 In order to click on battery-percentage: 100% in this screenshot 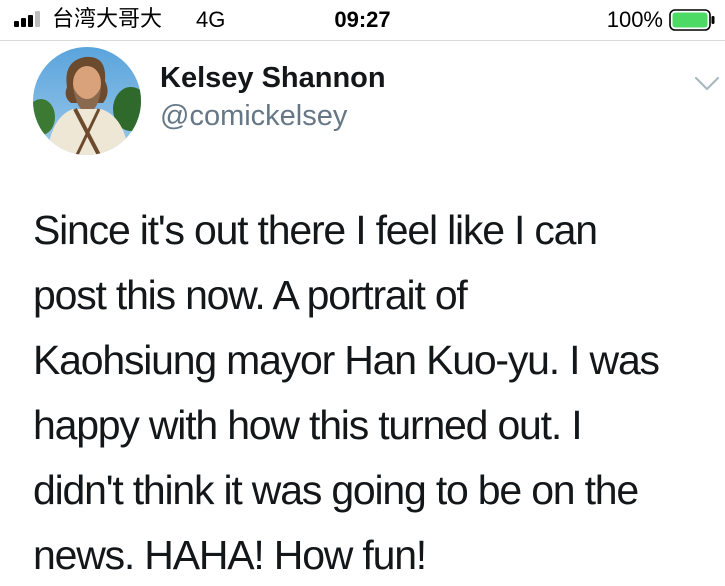, I will do `click(634, 19)`.